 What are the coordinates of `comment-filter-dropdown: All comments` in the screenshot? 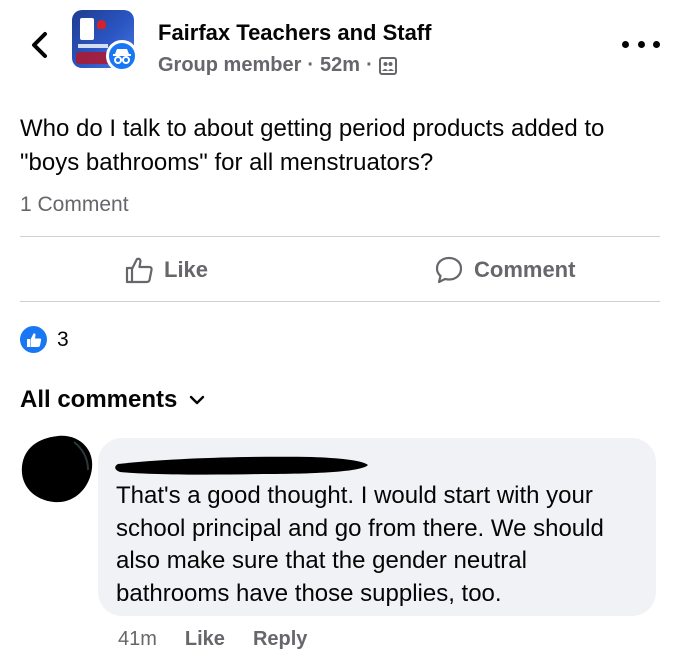 It's located at (112, 400).